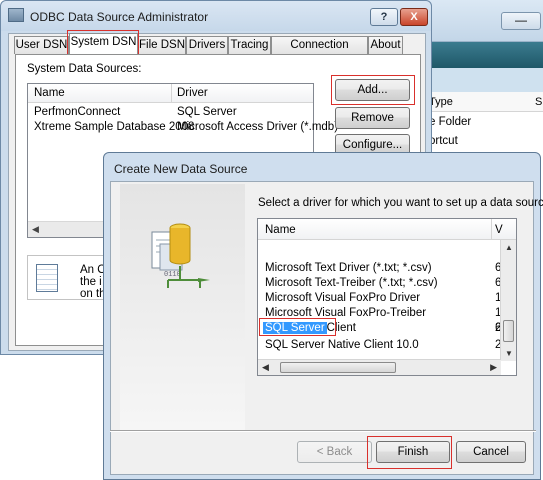 The width and height of the screenshot is (543, 480). What do you see at coordinates (499, 230) in the screenshot?
I see `column-version: V` at bounding box center [499, 230].